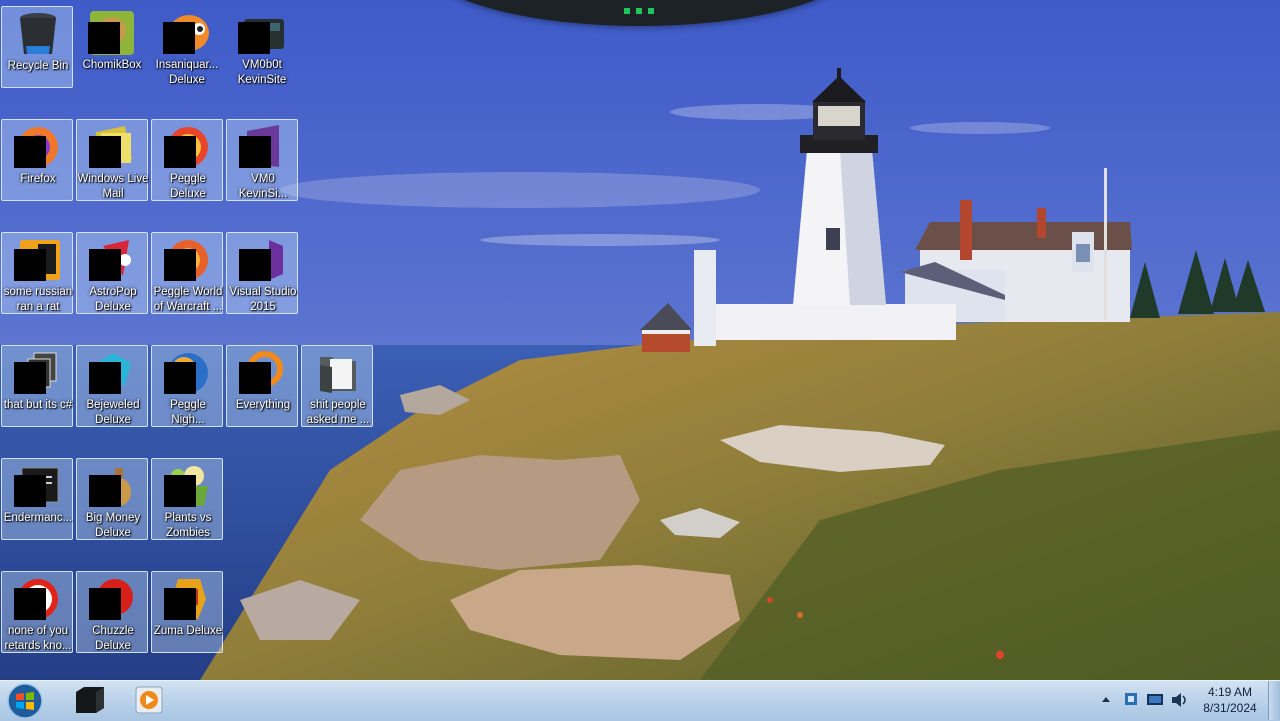 The width and height of the screenshot is (1280, 721). What do you see at coordinates (90, 700) in the screenshot?
I see `black-box-app-icon` at bounding box center [90, 700].